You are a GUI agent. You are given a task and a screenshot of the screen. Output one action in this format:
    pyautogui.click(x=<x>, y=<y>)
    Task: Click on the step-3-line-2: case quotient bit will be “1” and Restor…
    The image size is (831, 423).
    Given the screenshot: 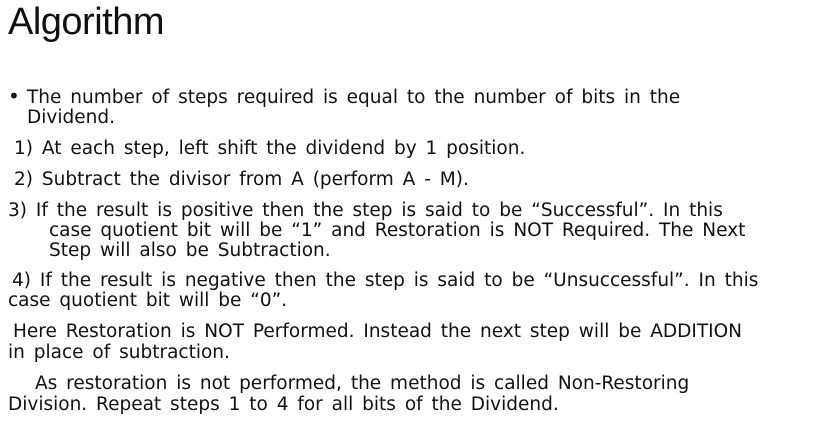 What is the action you would take?
    pyautogui.click(x=397, y=230)
    